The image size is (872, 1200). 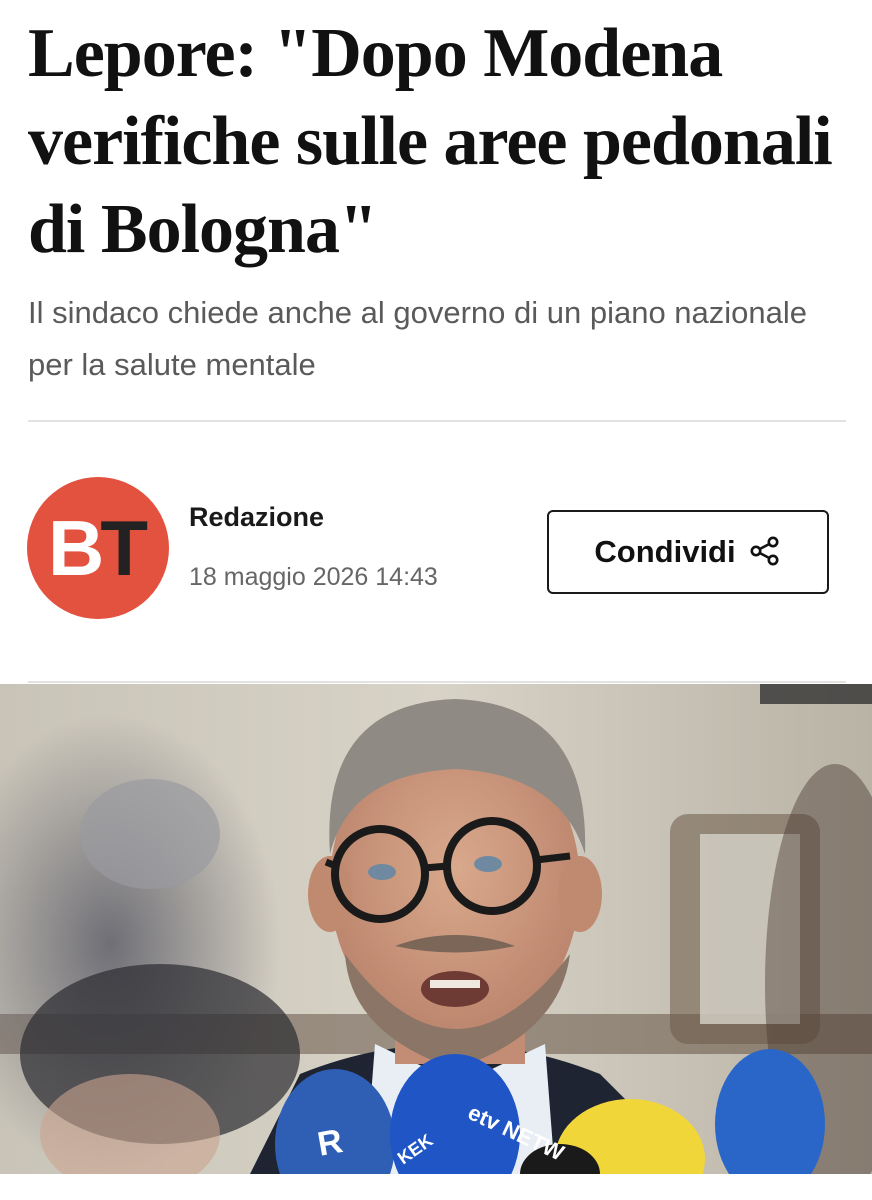 I want to click on publisher-logo: BT, so click(x=98, y=548).